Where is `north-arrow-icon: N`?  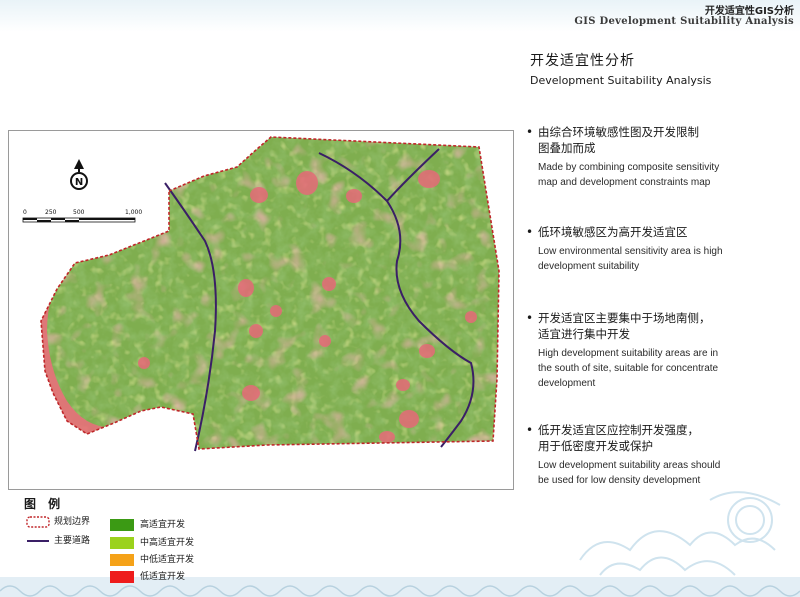
north-arrow-icon: N is located at coordinates (79, 174).